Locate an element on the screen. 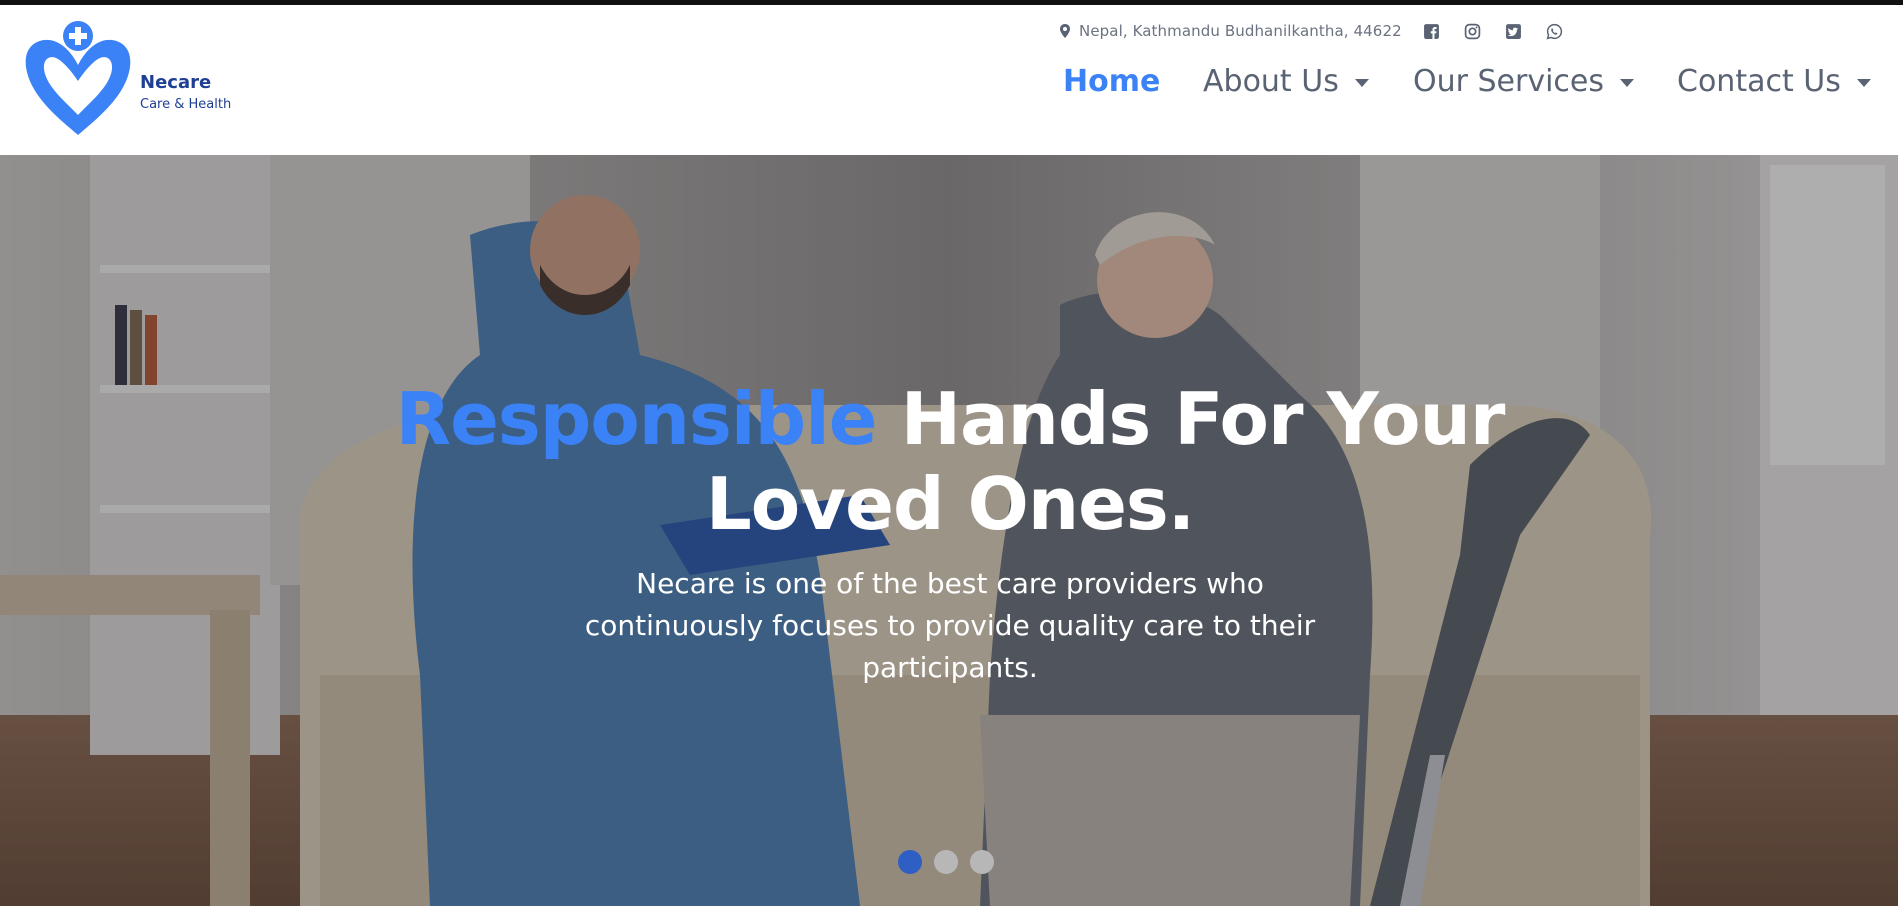  twitter-icon is located at coordinates (1514, 31).